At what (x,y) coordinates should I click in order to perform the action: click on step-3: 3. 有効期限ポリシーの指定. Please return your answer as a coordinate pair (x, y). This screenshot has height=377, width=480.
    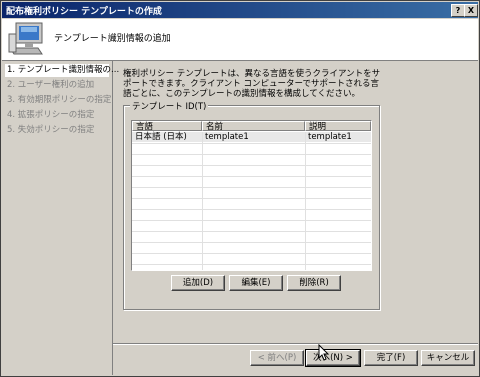
    Looking at the image, I should click on (59, 100).